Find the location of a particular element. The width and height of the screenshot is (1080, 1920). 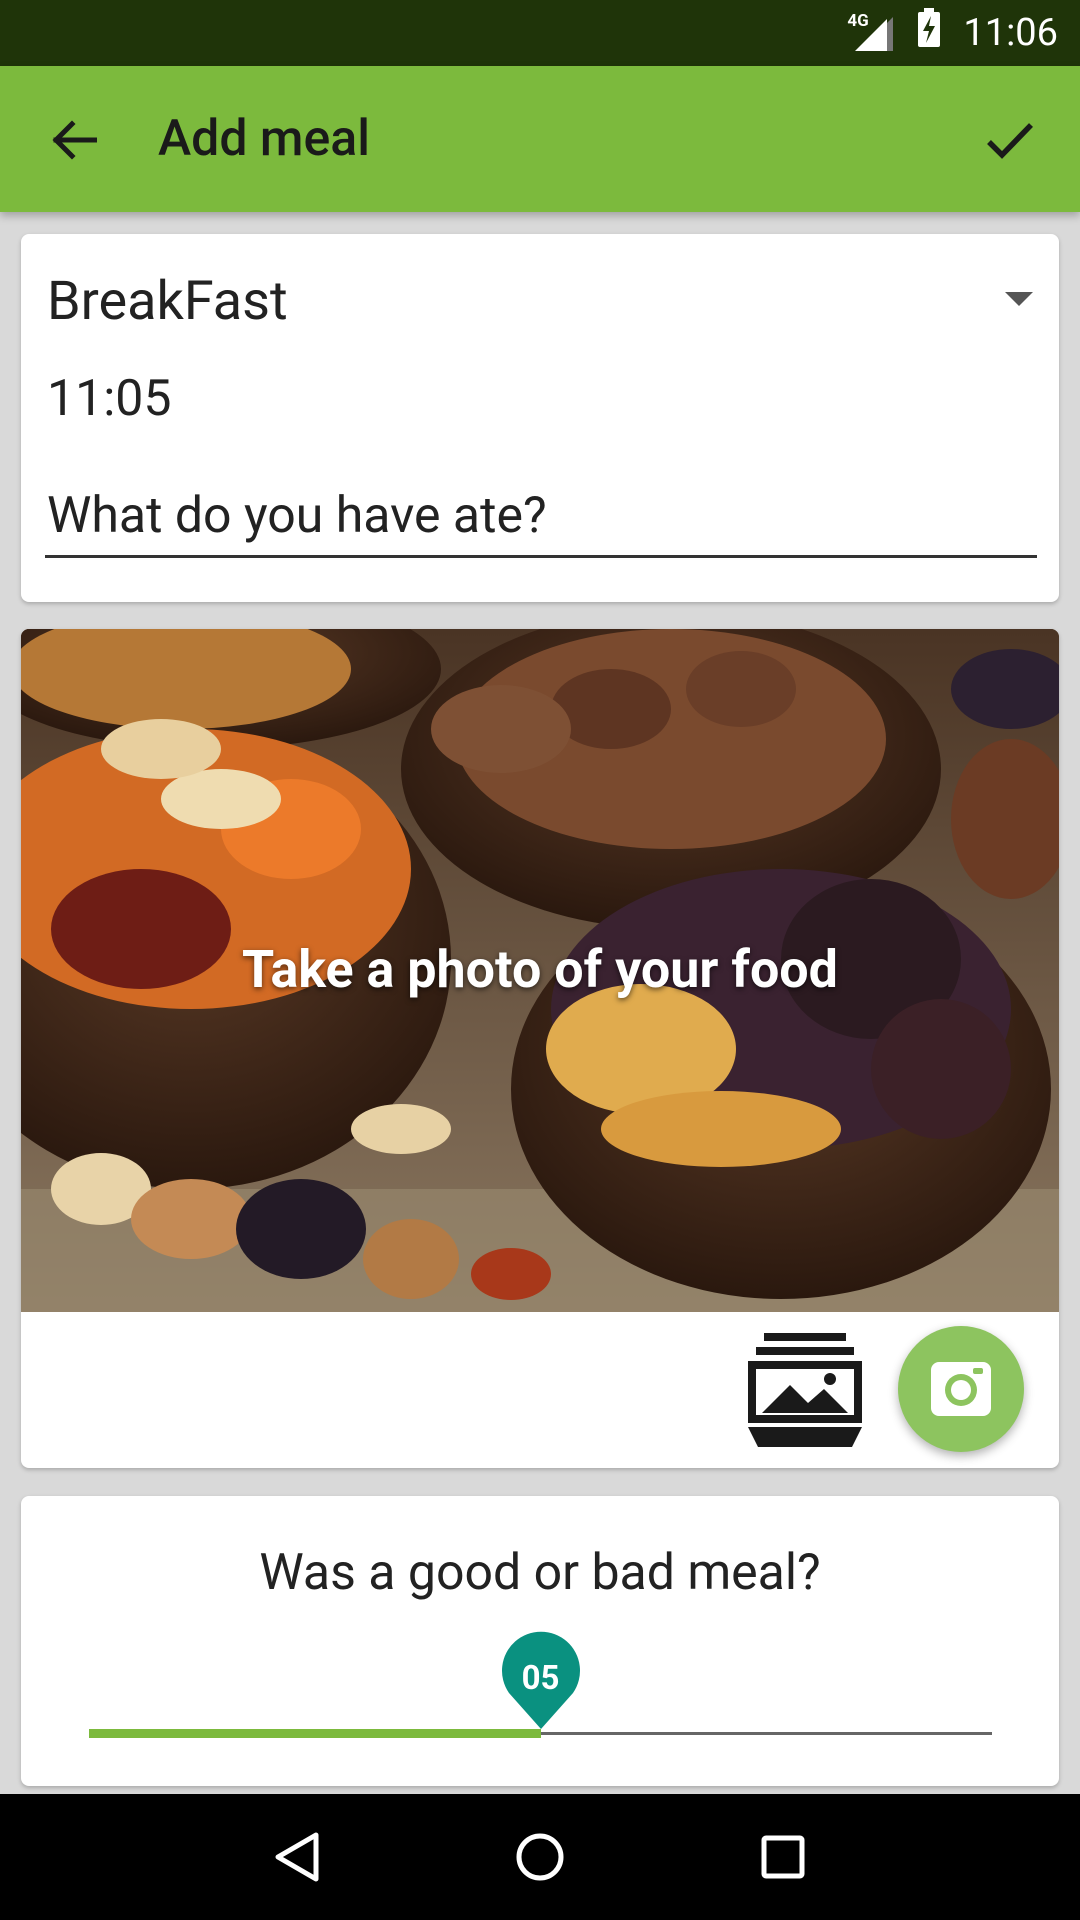

nav-home-button is located at coordinates (540, 1857).